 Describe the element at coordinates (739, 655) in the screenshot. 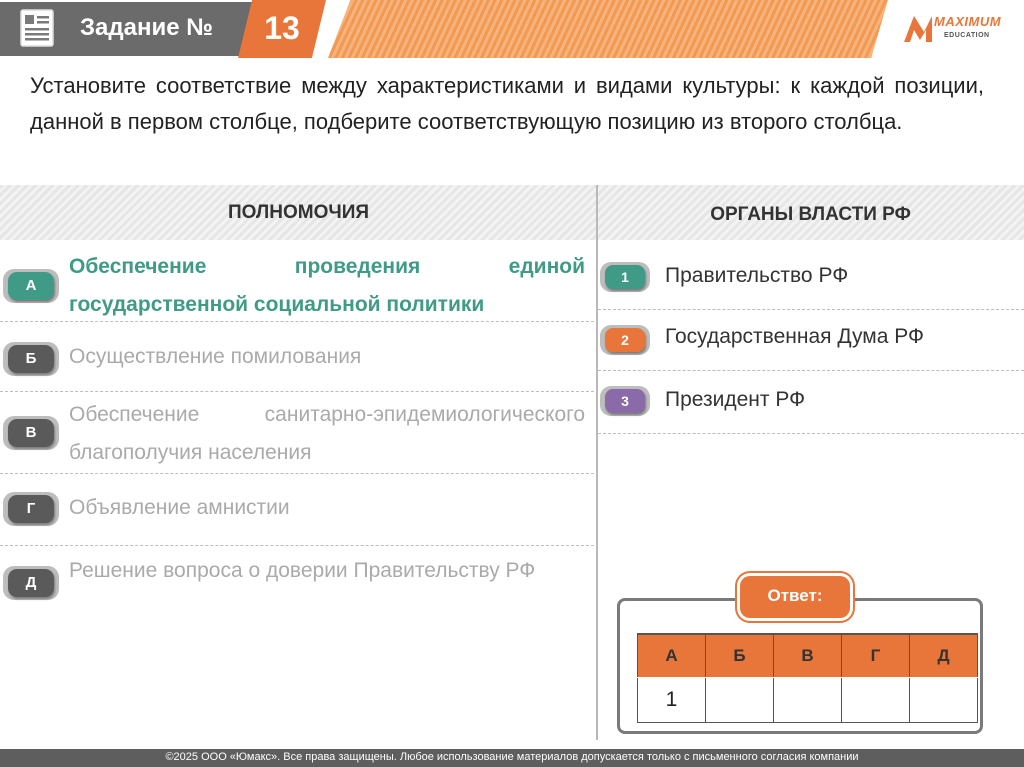

I see `answer-header-b: Б` at that location.